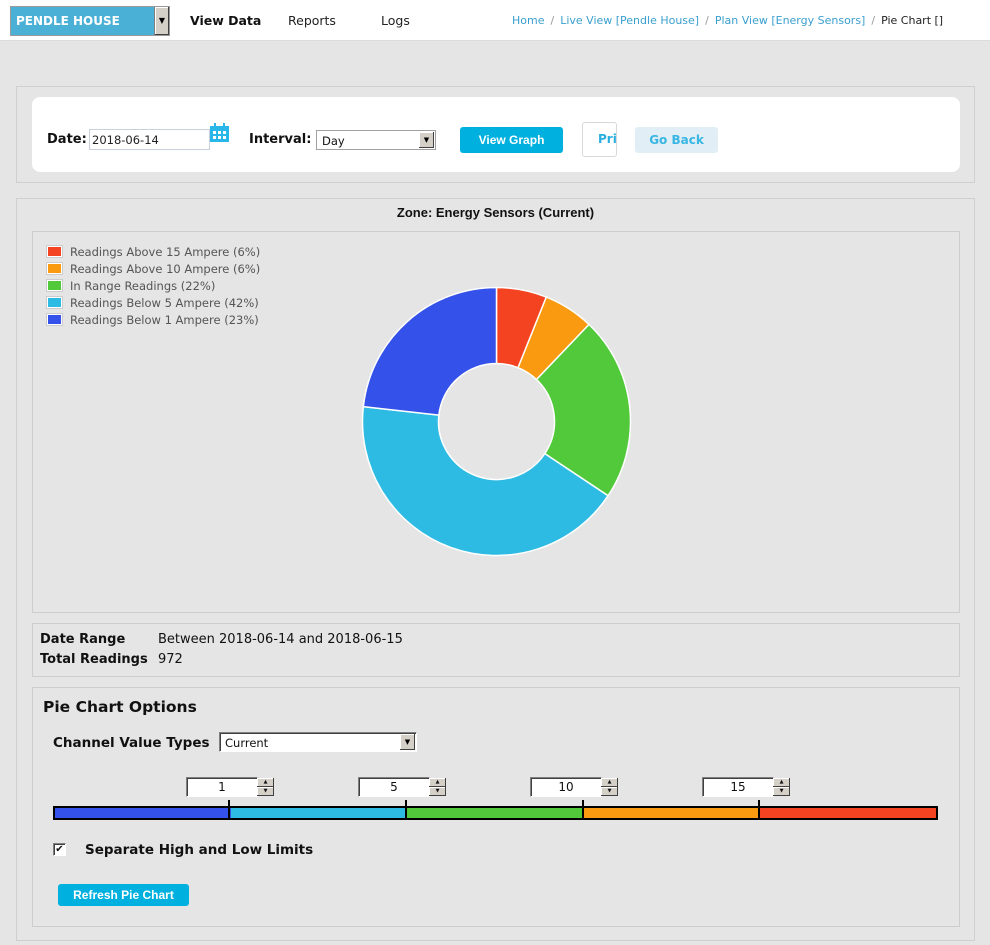  I want to click on legend-label: Readings Below 5 Ampere (42%), so click(164, 302).